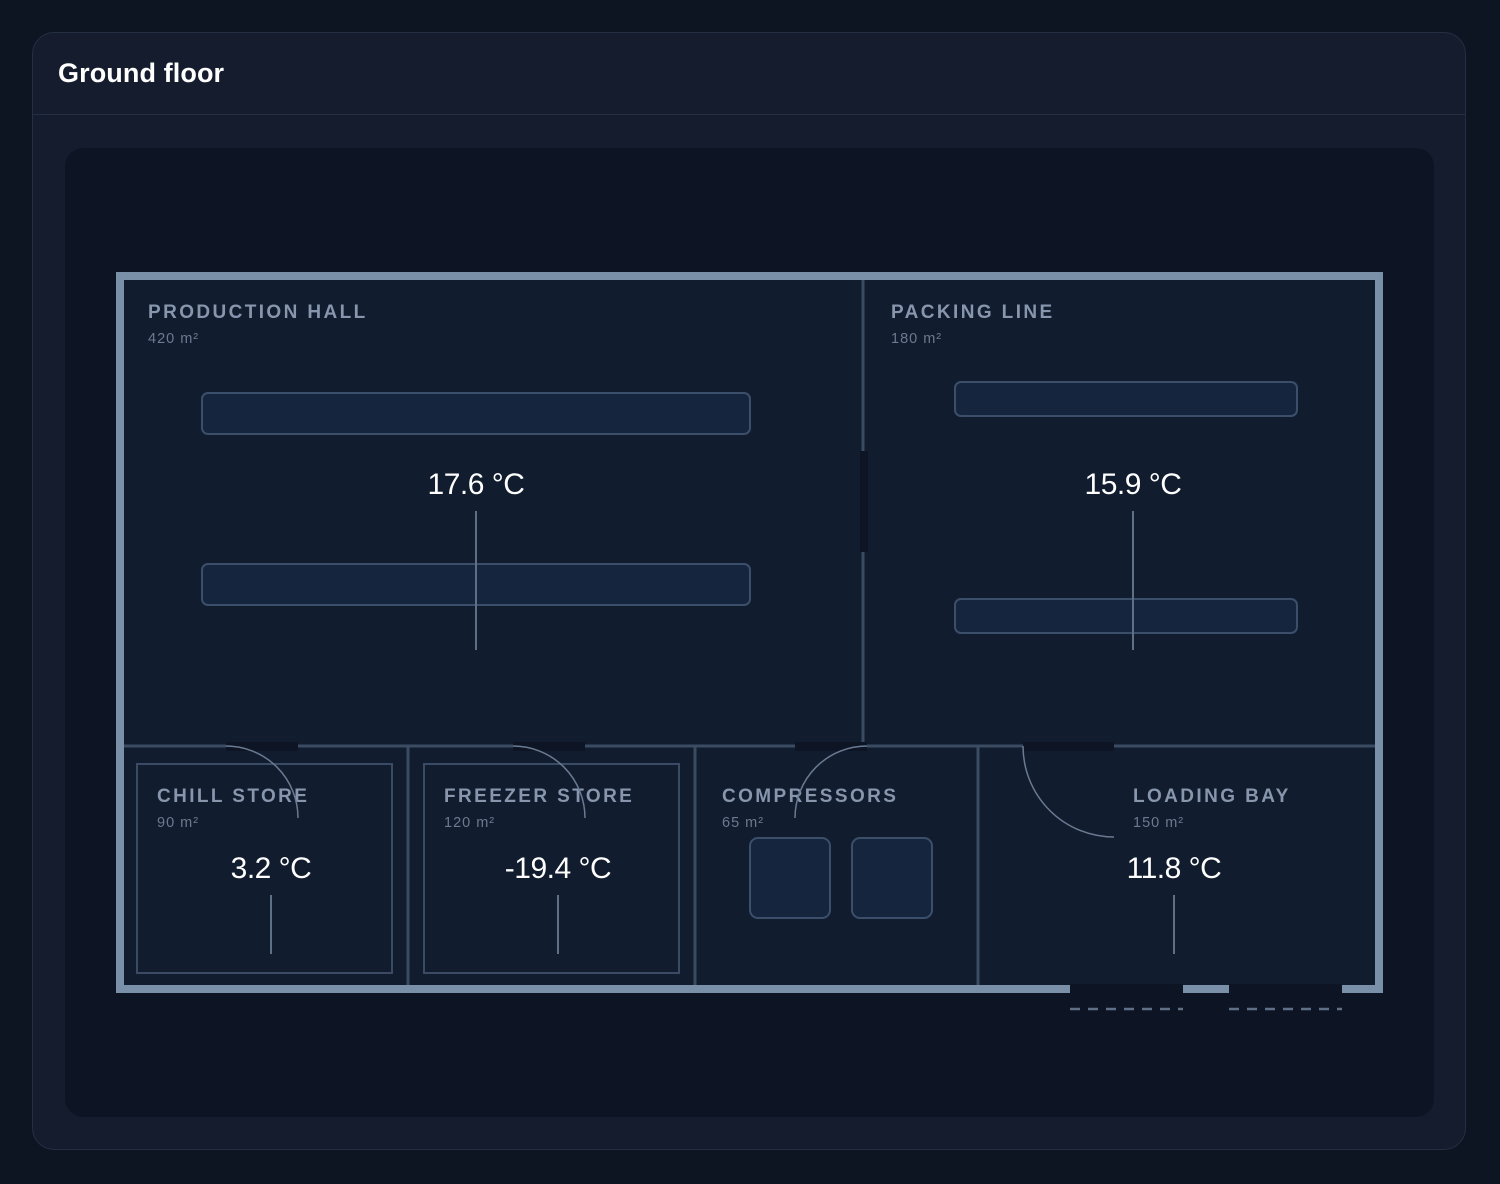 The image size is (1500, 1184). Describe the element at coordinates (1158, 823) in the screenshot. I see `room-area: 150 m²` at that location.